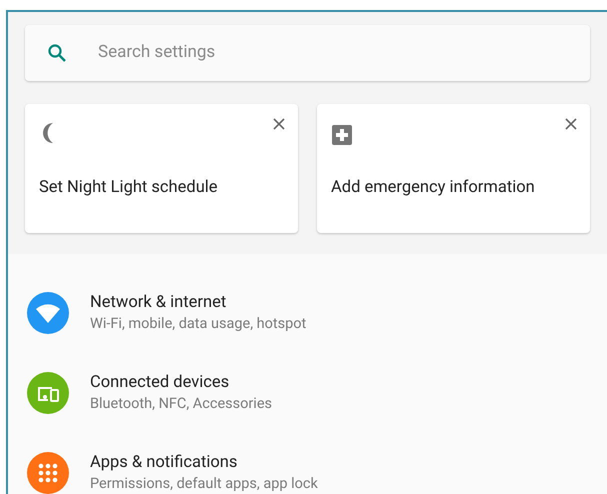  Describe the element at coordinates (198, 324) in the screenshot. I see `category-summary: Wi-Fi, mobile, data usage, hotspot` at that location.